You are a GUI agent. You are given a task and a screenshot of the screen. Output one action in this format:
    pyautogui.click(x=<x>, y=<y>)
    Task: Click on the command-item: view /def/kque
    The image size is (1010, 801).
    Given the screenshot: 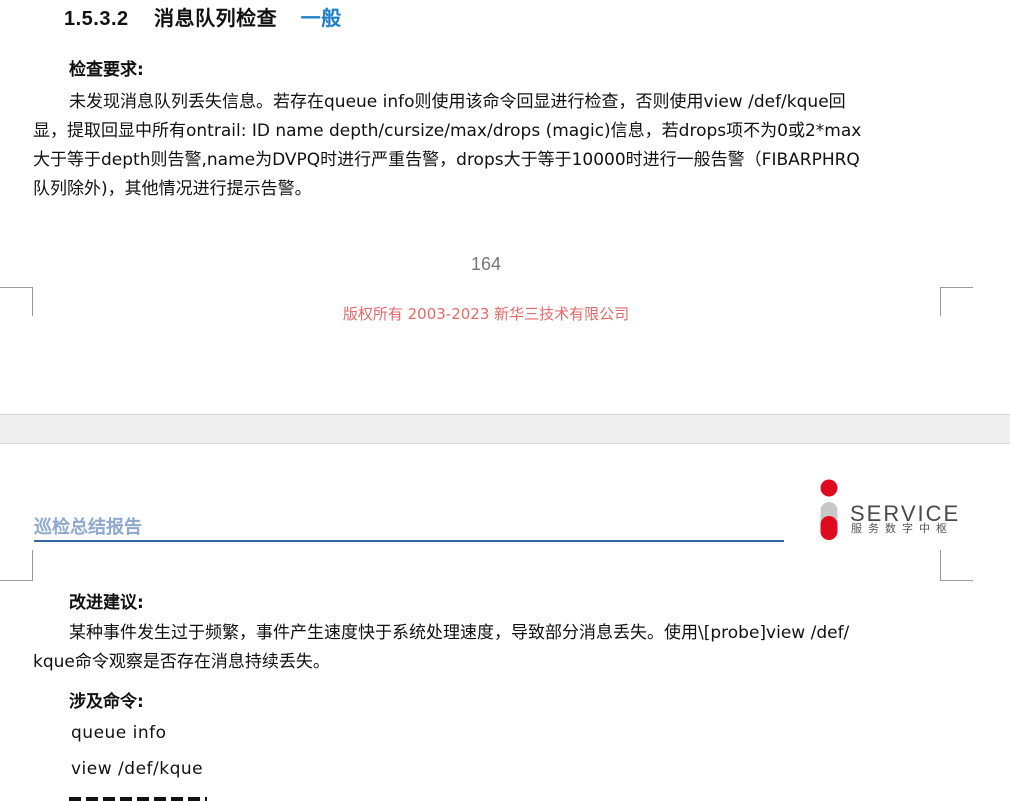 What is the action you would take?
    pyautogui.click(x=137, y=769)
    